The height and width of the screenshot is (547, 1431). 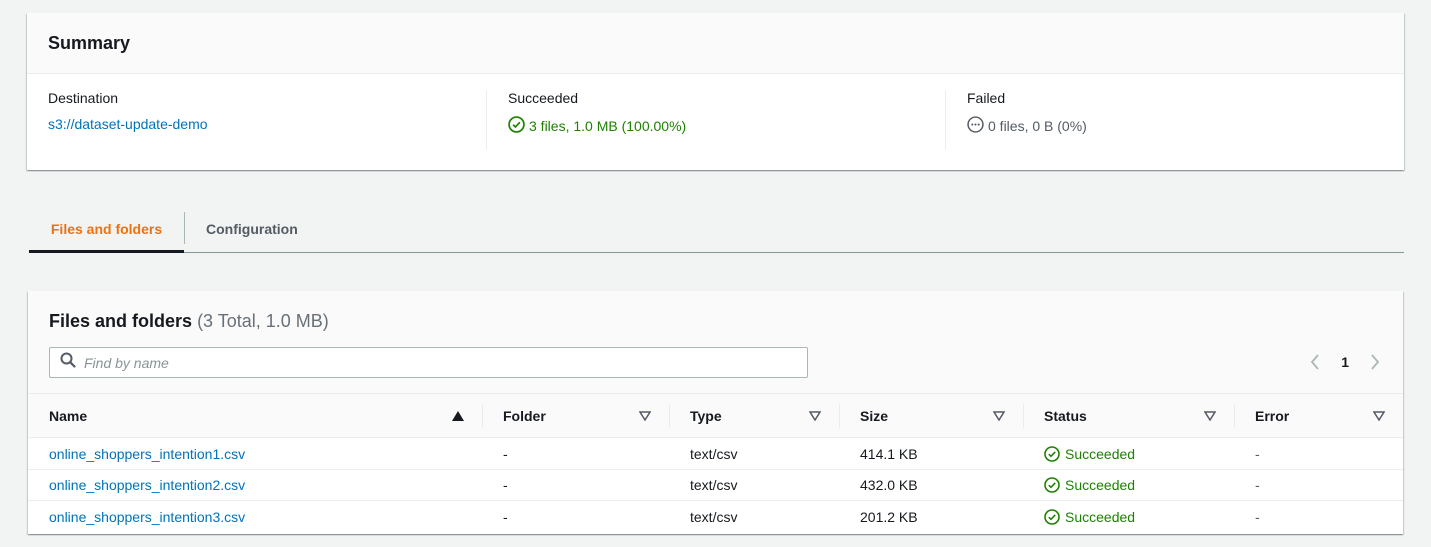 I want to click on files-count: (3 Total, 1.0 MB), so click(x=263, y=321).